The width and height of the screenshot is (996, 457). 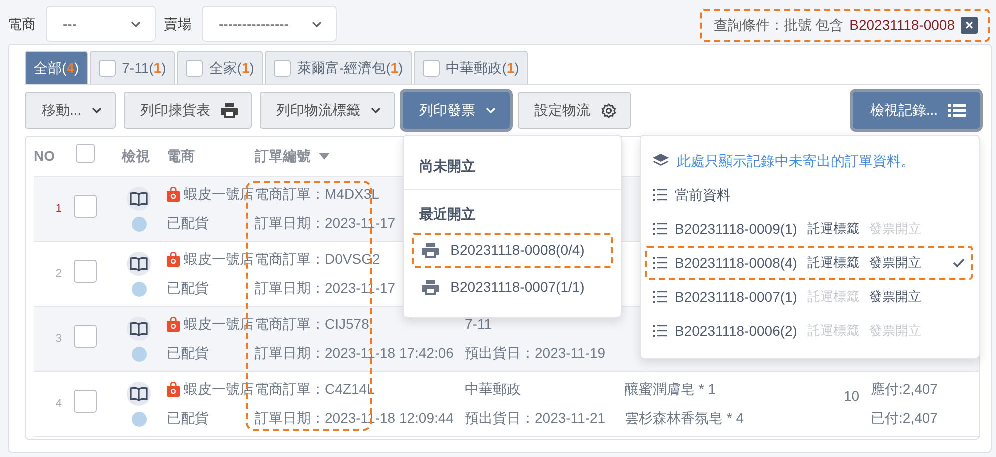 I want to click on select-field: ---------------, so click(x=269, y=24).